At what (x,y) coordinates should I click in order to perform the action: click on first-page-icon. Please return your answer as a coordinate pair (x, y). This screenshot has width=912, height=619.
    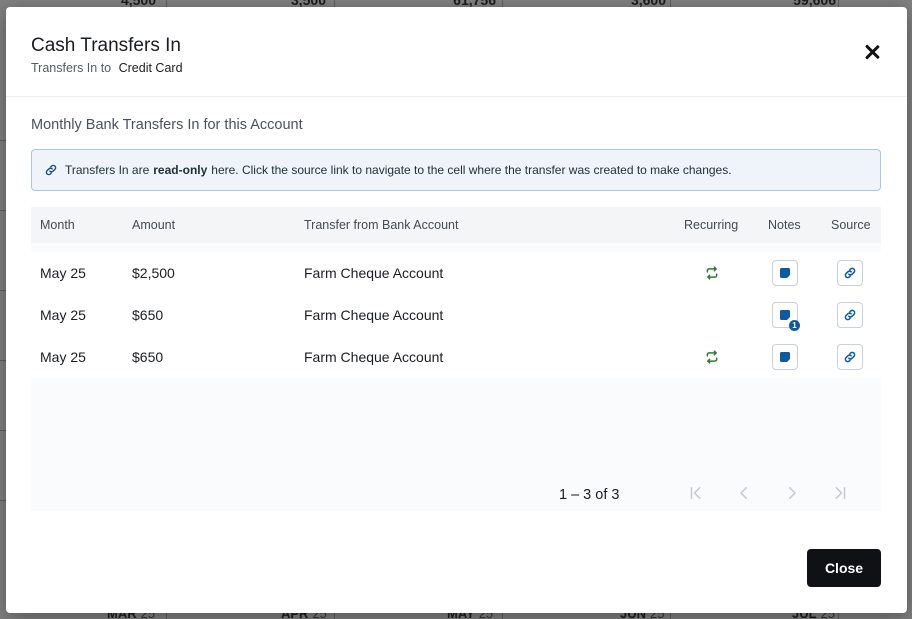
    Looking at the image, I should click on (695, 493).